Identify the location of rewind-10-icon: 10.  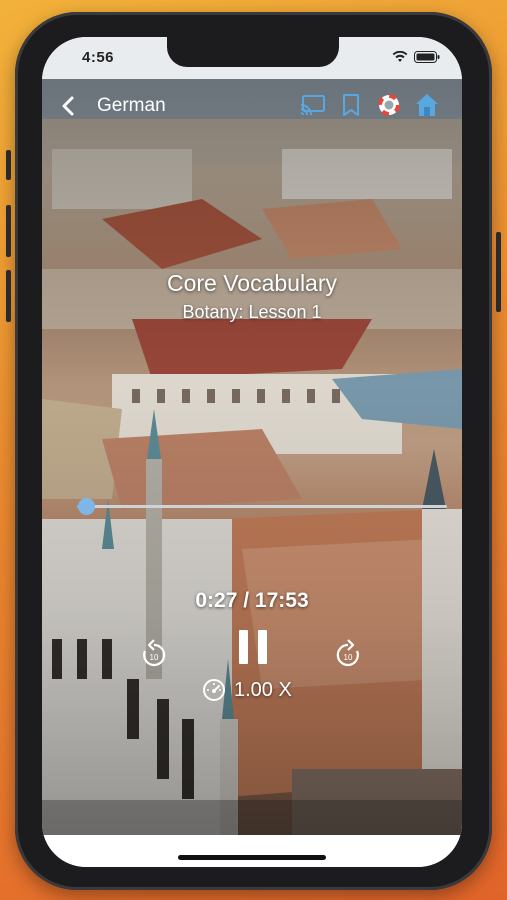
(154, 653).